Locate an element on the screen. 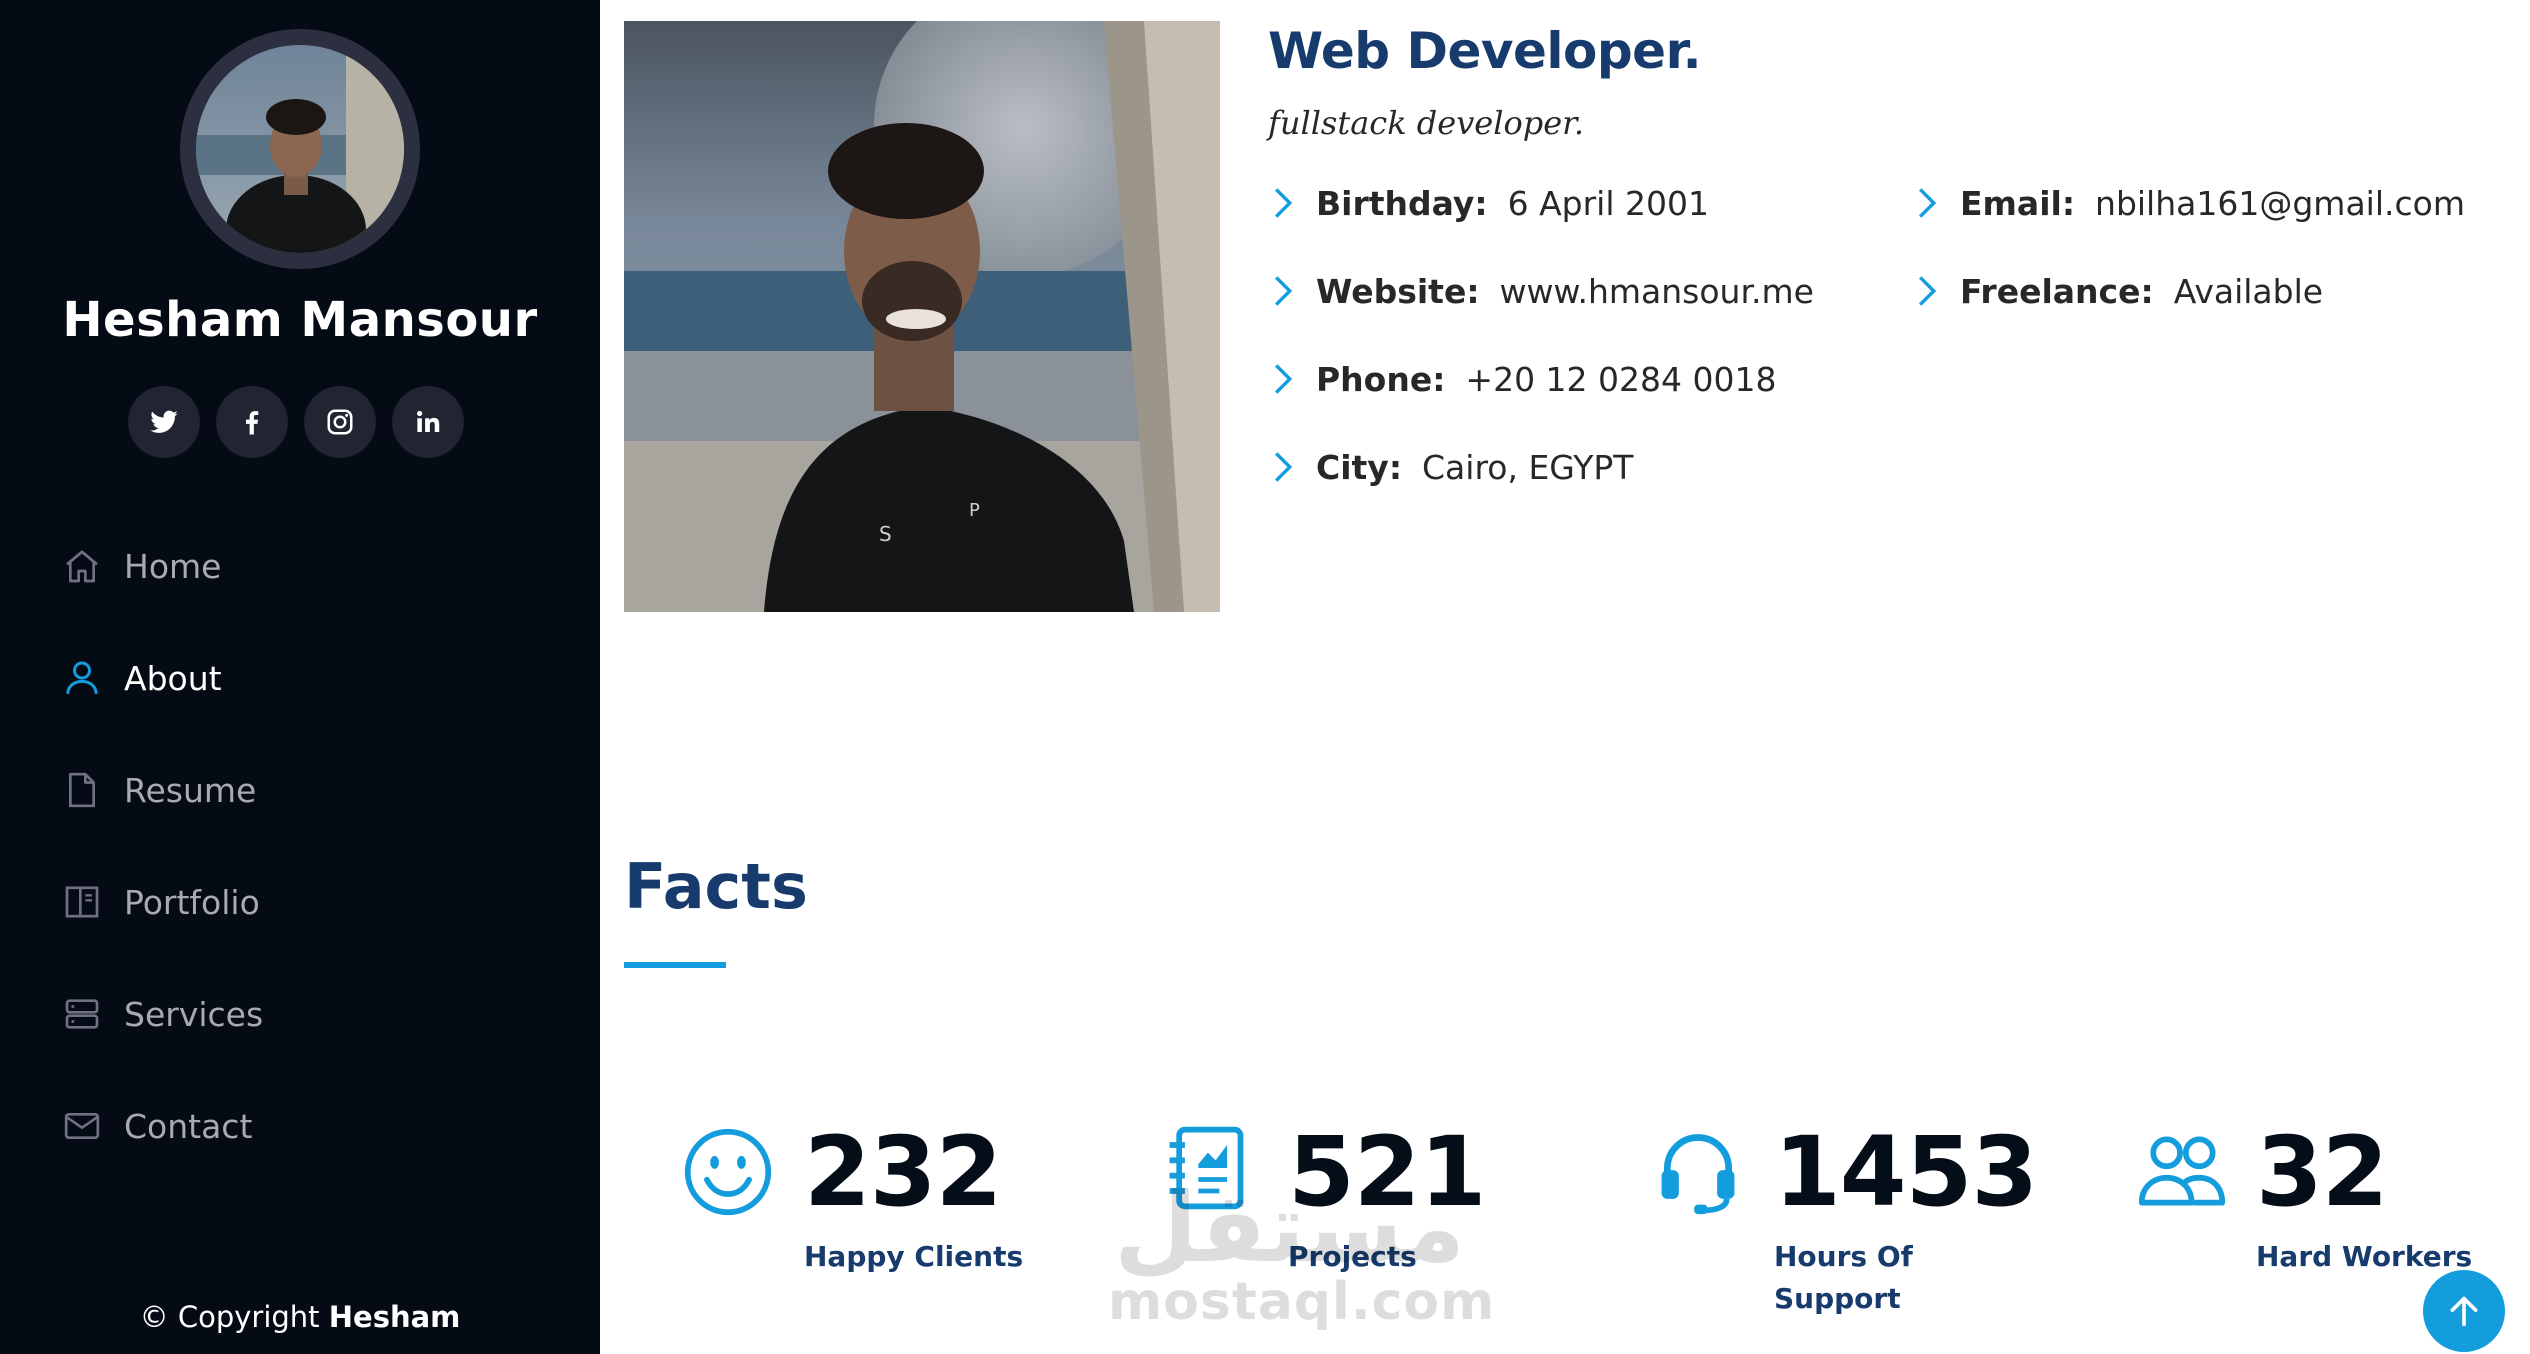 Image resolution: width=2530 pixels, height=1354 pixels. file-icon is located at coordinates (82, 790).